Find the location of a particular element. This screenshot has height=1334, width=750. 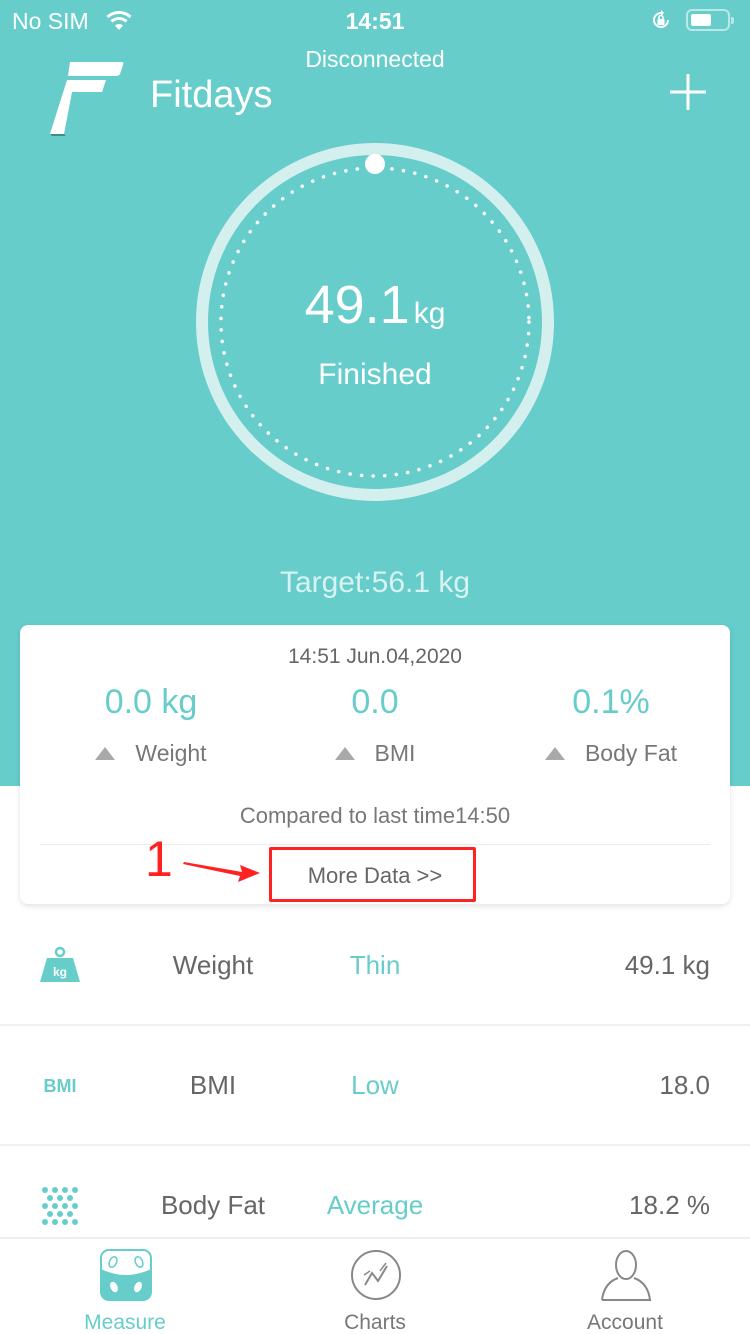

body-fat-dots-icon is located at coordinates (60, 1206).